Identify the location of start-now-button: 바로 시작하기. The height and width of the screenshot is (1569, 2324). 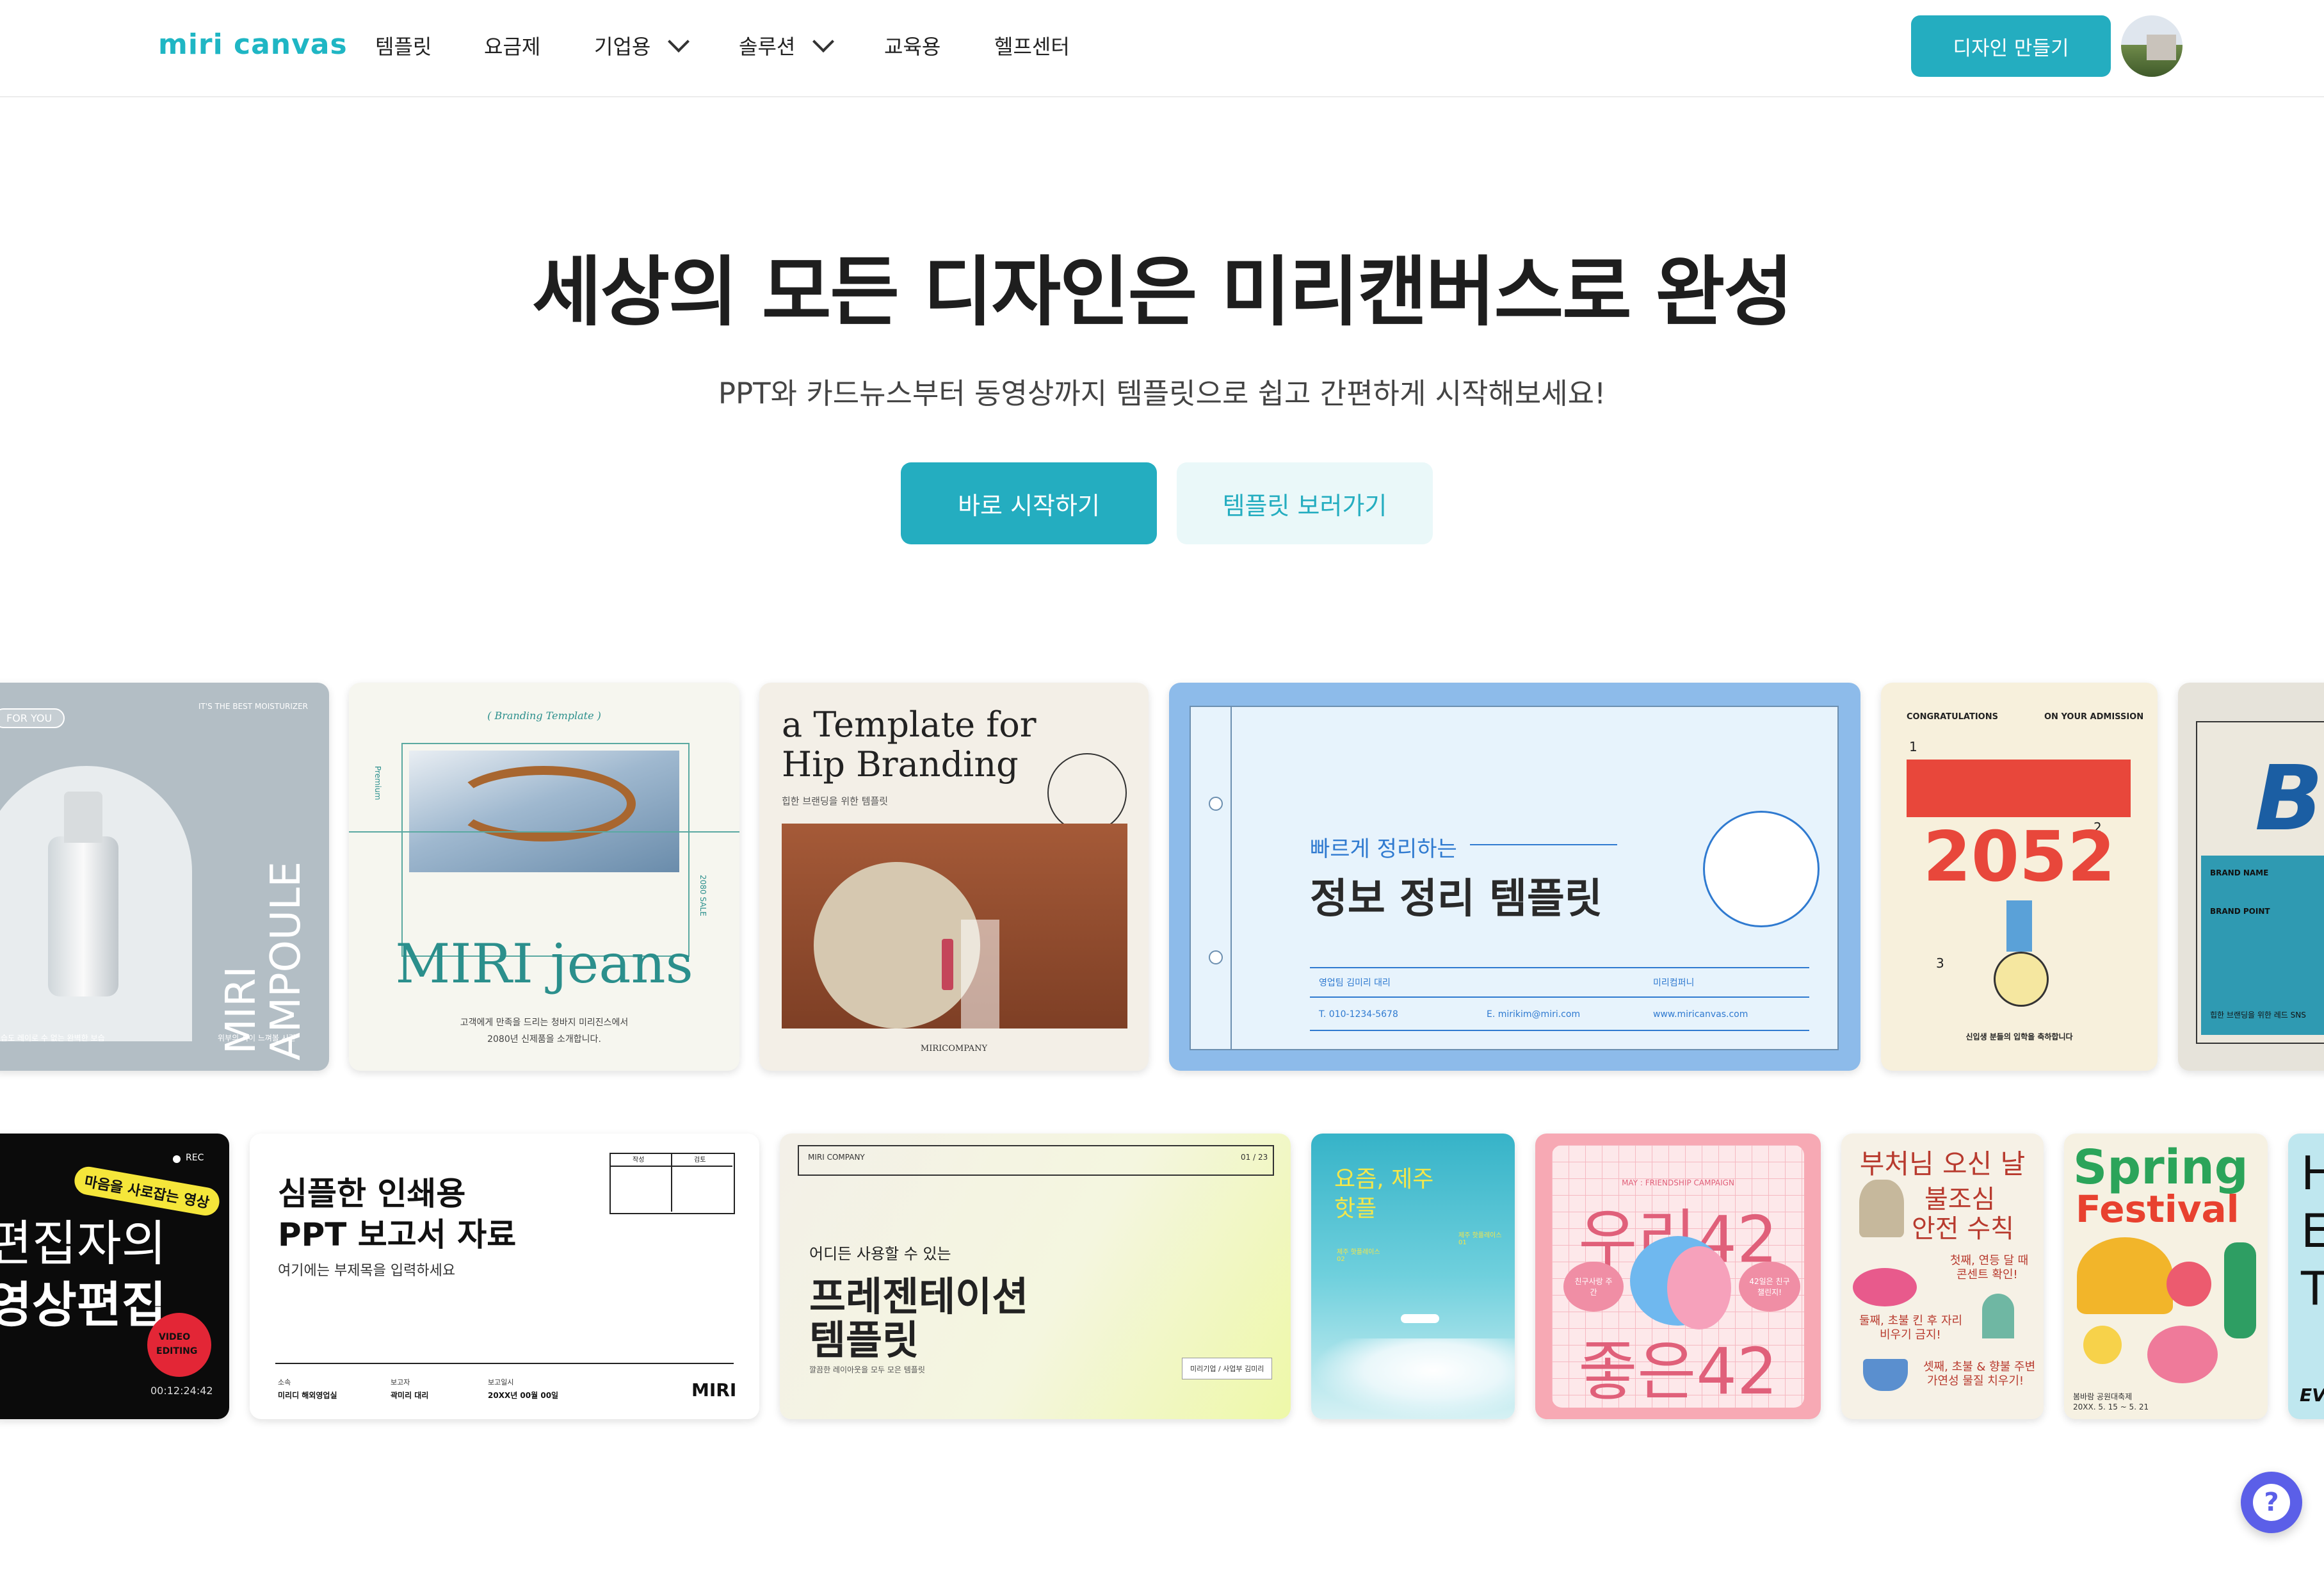
(1029, 503).